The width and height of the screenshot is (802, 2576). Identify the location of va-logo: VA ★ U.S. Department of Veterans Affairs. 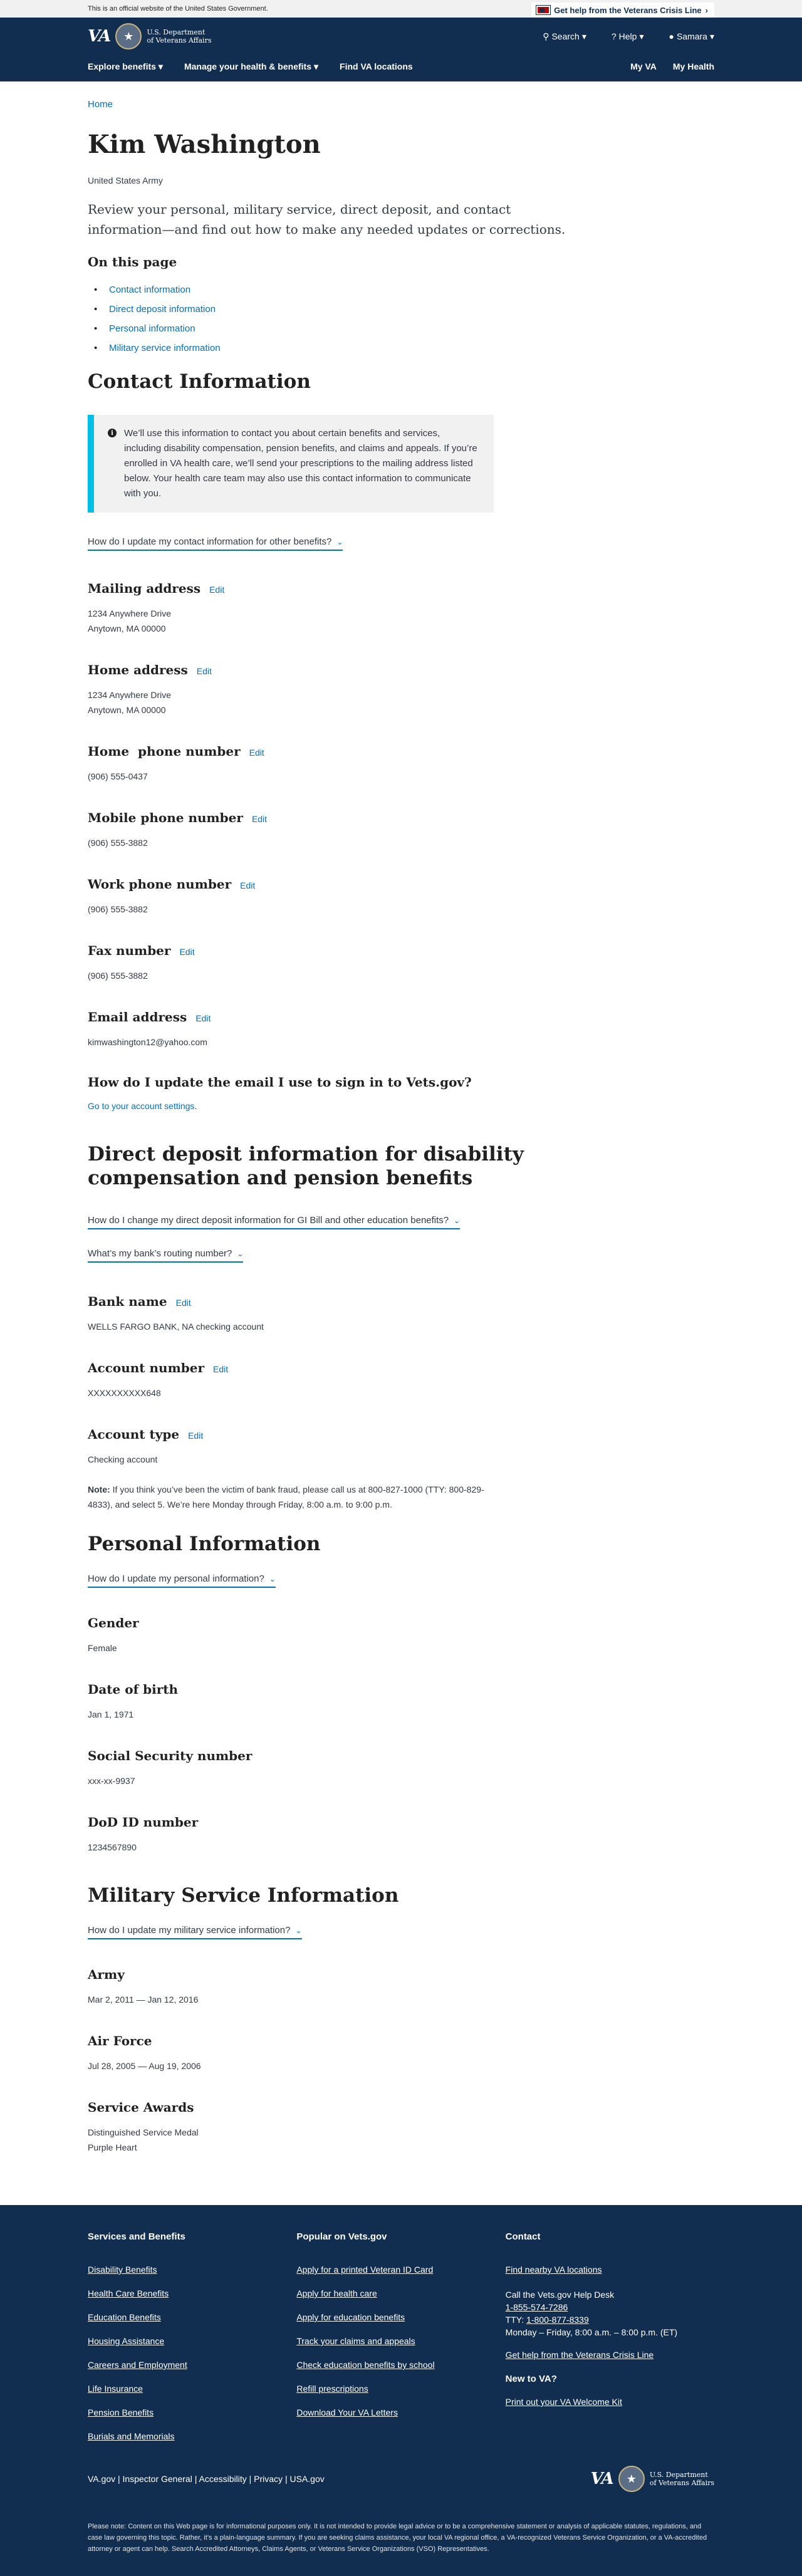
(150, 36).